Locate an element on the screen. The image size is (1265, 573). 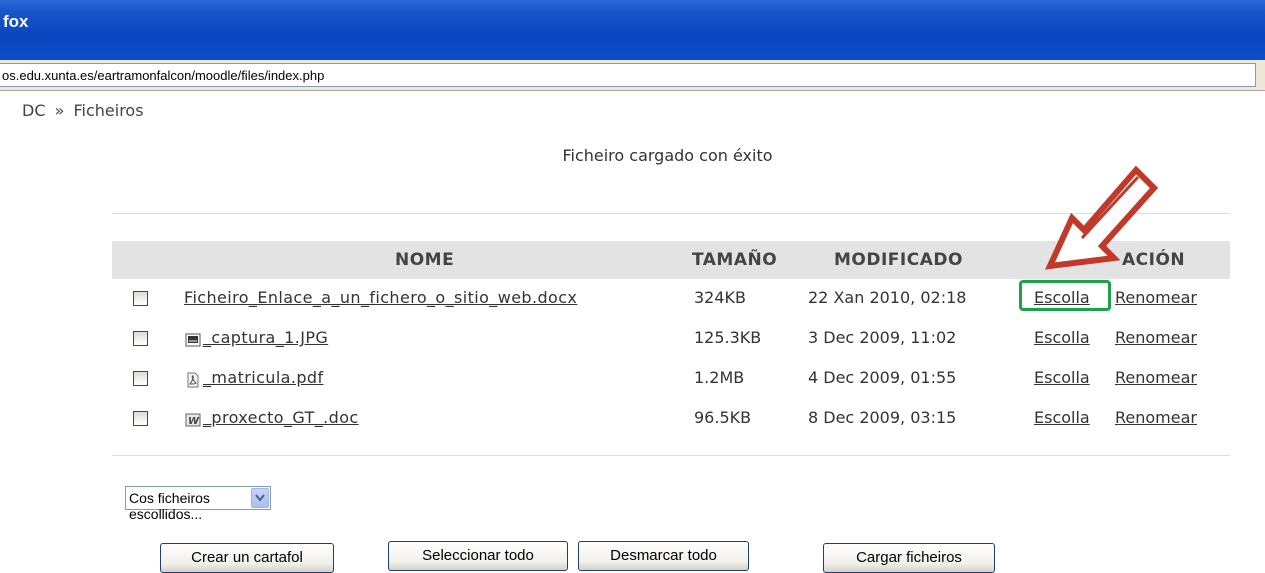
window-titlebar: fox is located at coordinates (632, 30).